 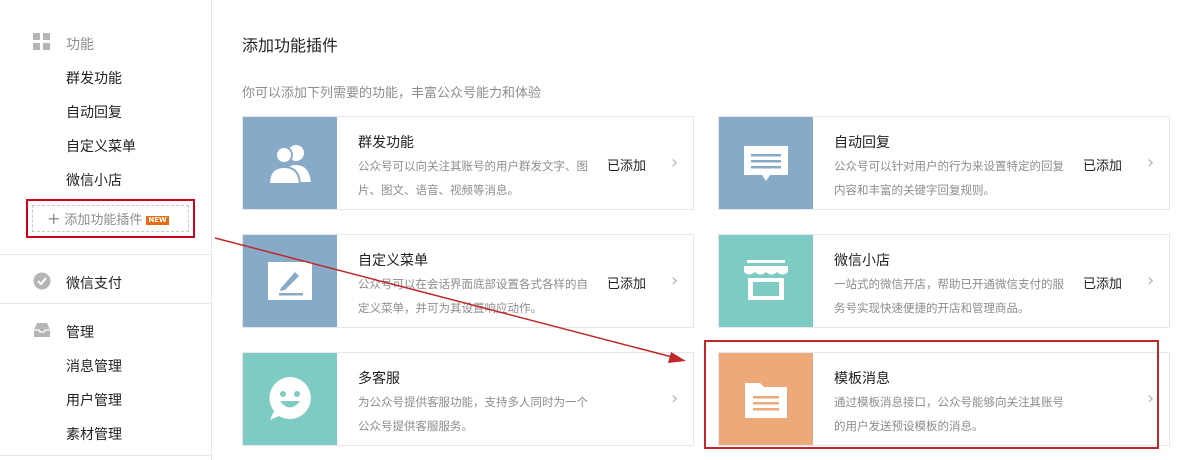 I want to click on card-description: 为公众号提供客服功能，支持多人同时为一个公众号提供客服服务。, so click(x=473, y=414).